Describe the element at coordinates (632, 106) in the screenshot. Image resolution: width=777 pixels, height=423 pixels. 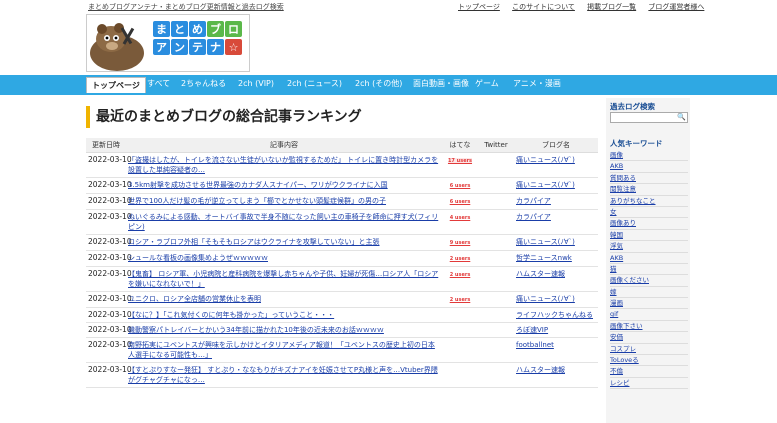
I see `log-search-heading: 過去ログ検索` at that location.